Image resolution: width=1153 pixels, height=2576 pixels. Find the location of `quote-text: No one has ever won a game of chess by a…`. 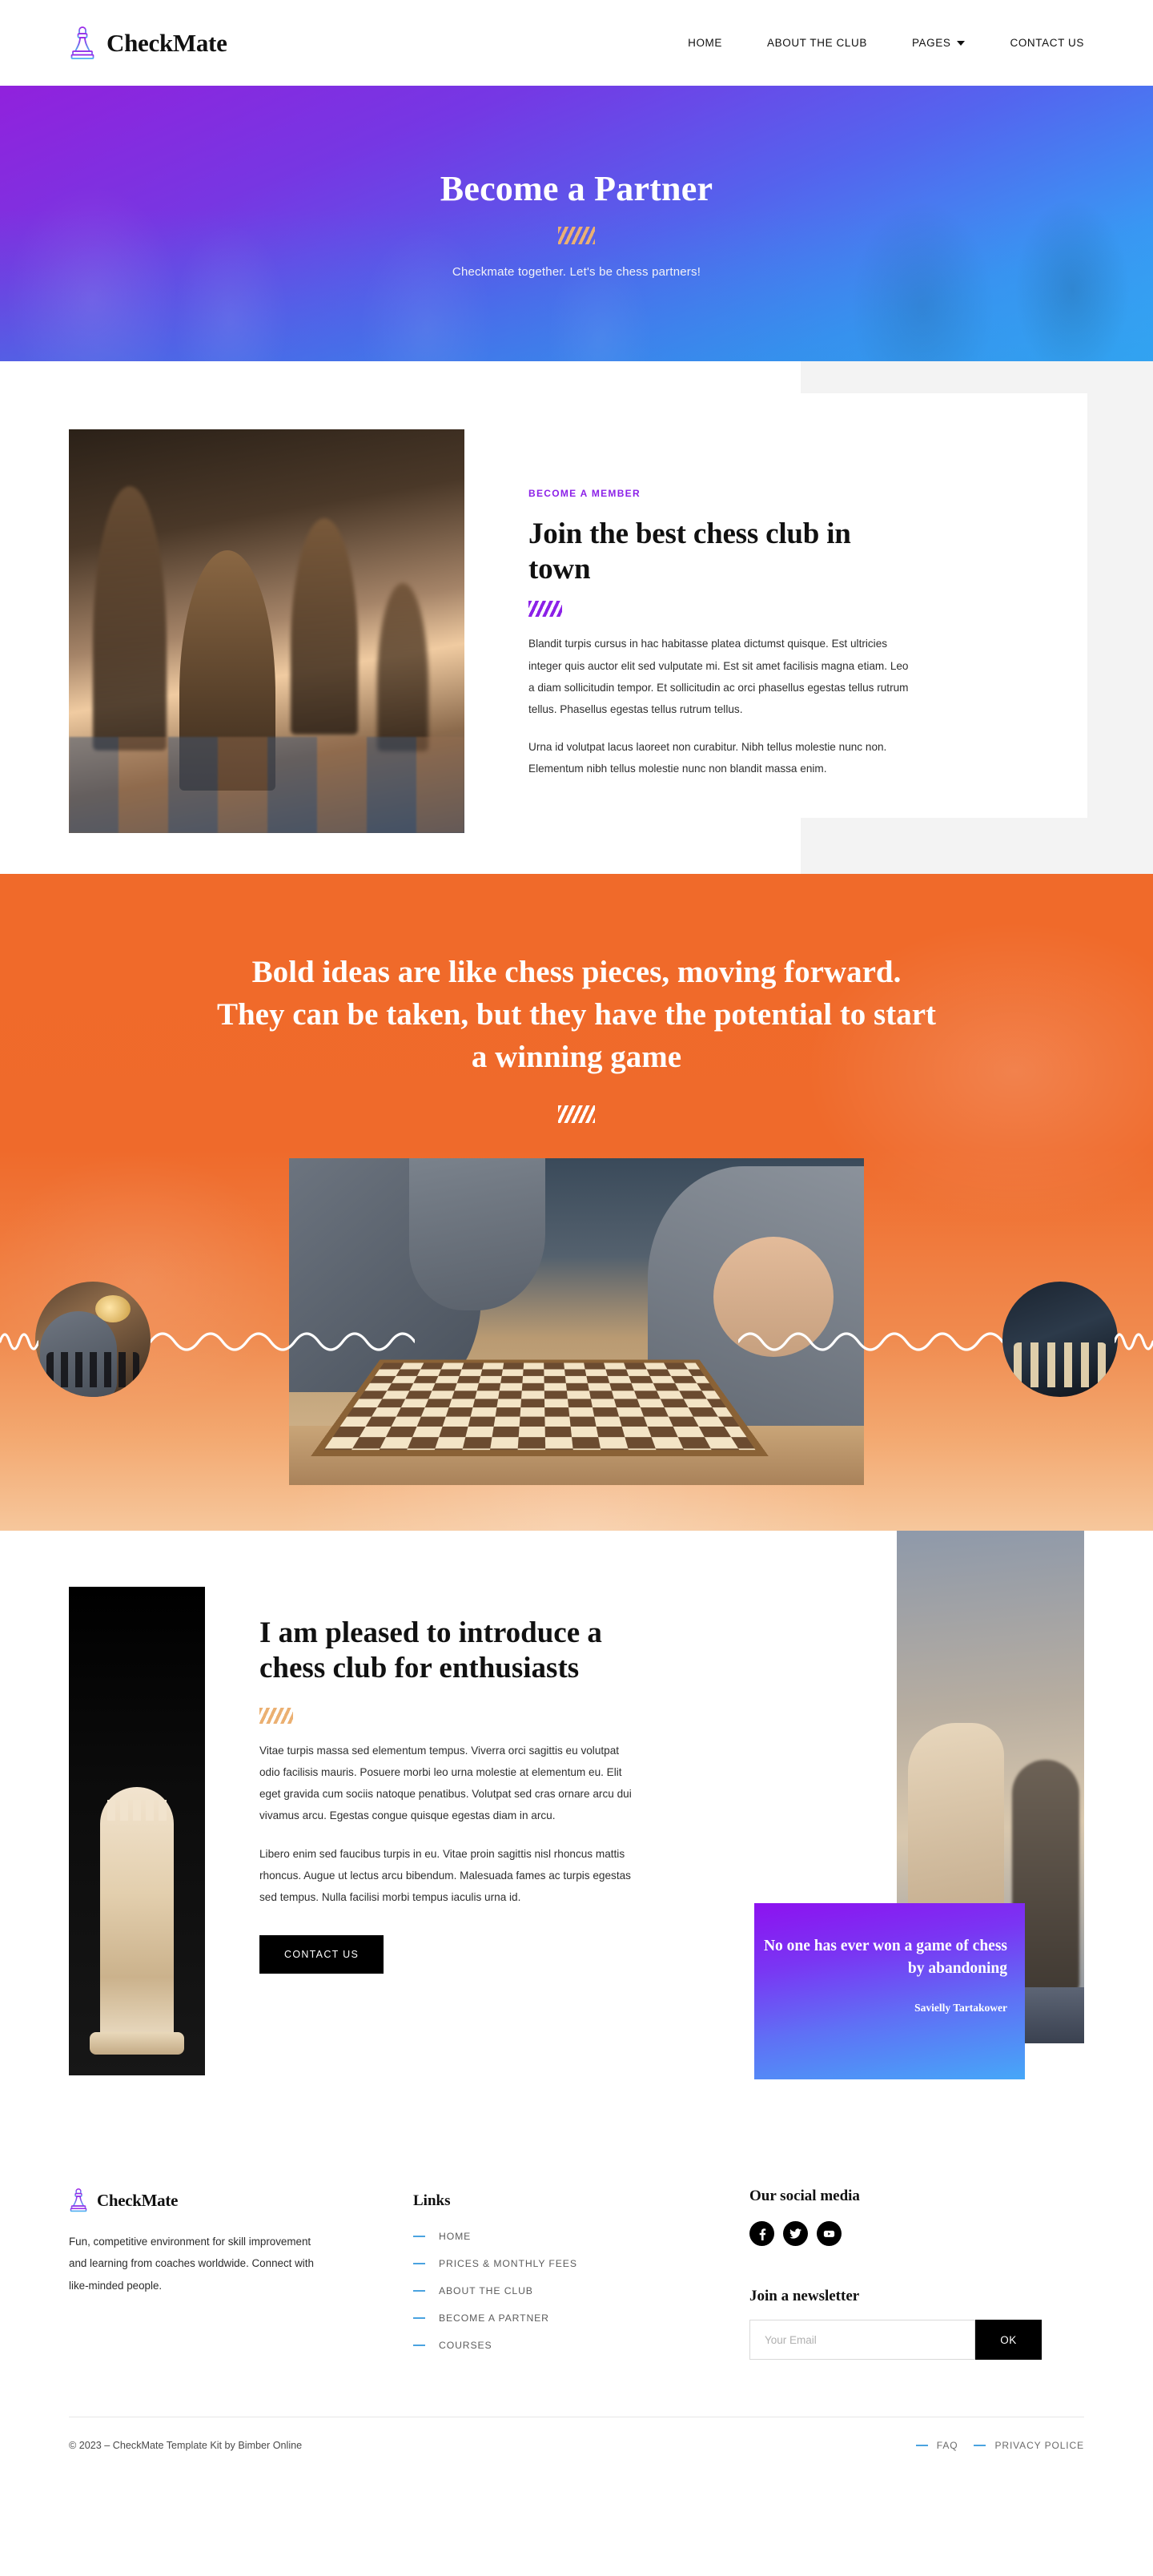

quote-text: No one has ever won a game of chess by a… is located at coordinates (885, 1958).